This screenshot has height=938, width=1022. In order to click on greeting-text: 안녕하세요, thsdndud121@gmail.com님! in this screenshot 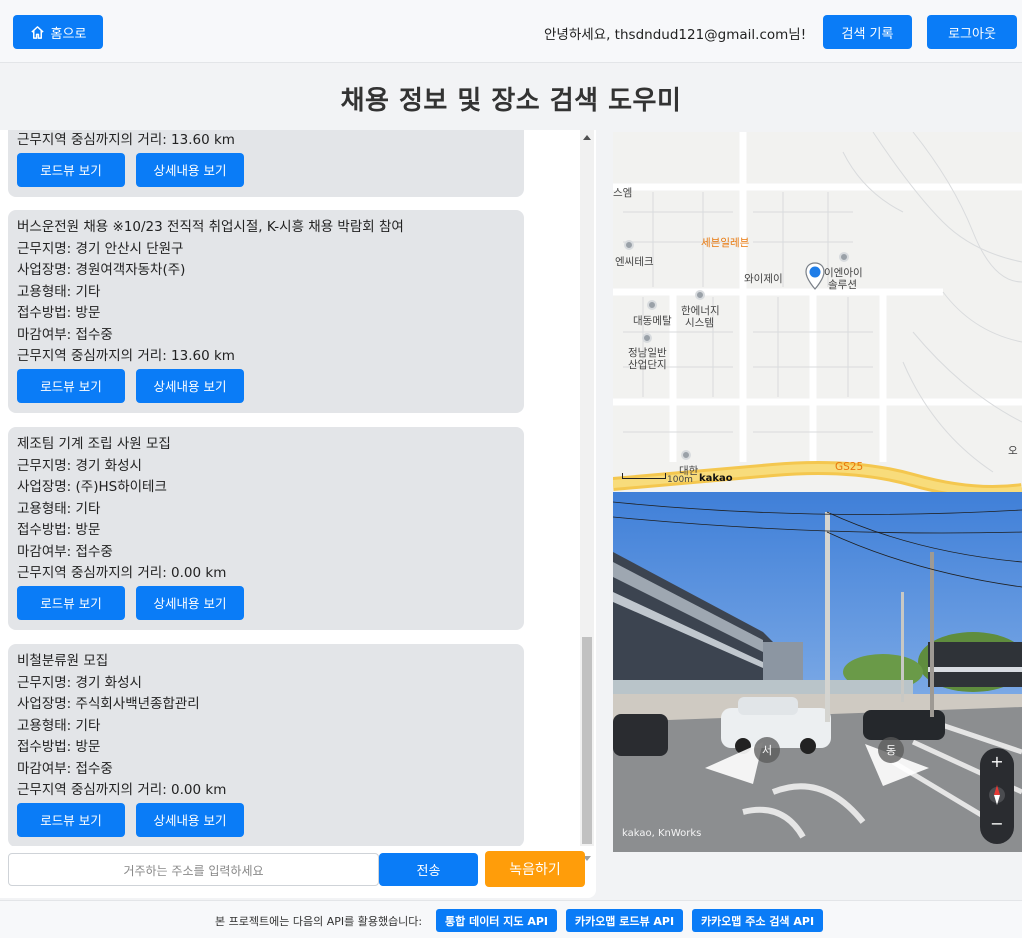, I will do `click(675, 35)`.